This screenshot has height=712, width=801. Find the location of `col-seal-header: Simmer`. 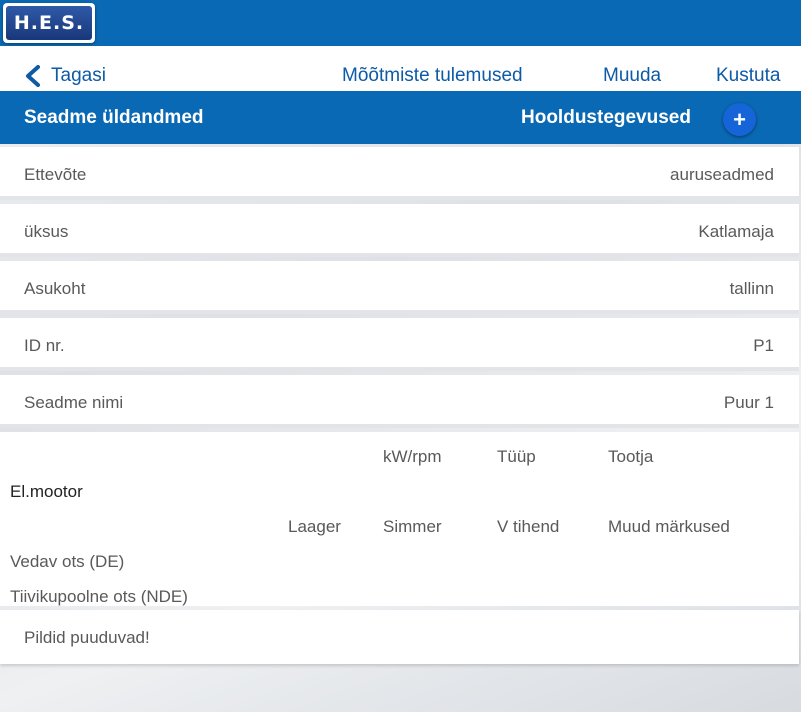

col-seal-header: Simmer is located at coordinates (412, 526).